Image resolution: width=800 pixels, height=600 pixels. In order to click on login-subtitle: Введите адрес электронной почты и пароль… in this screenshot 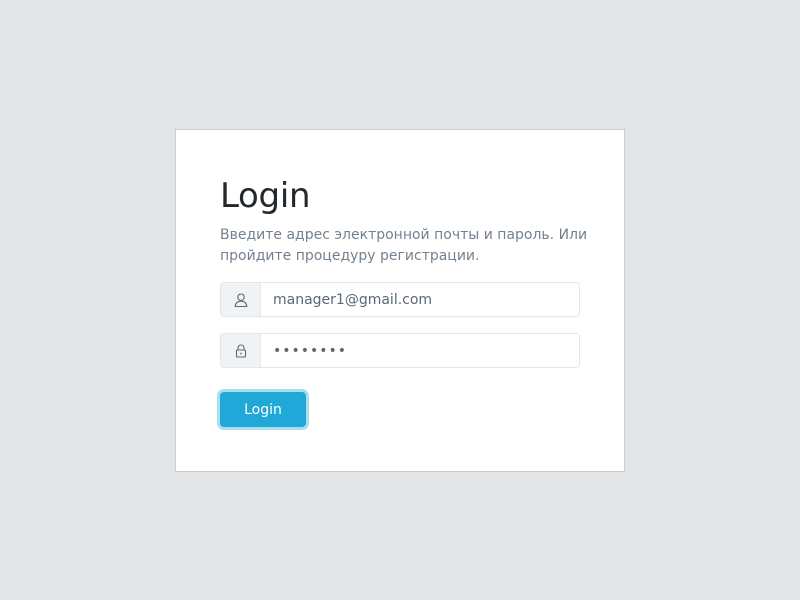, I will do `click(404, 245)`.